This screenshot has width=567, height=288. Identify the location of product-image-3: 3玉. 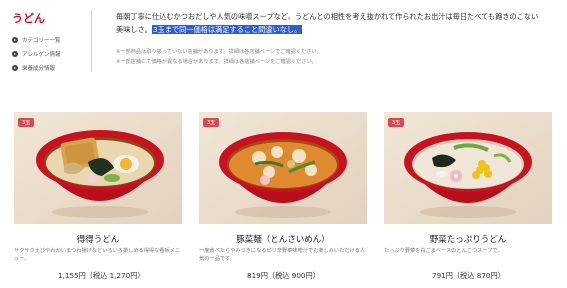
(468, 168).